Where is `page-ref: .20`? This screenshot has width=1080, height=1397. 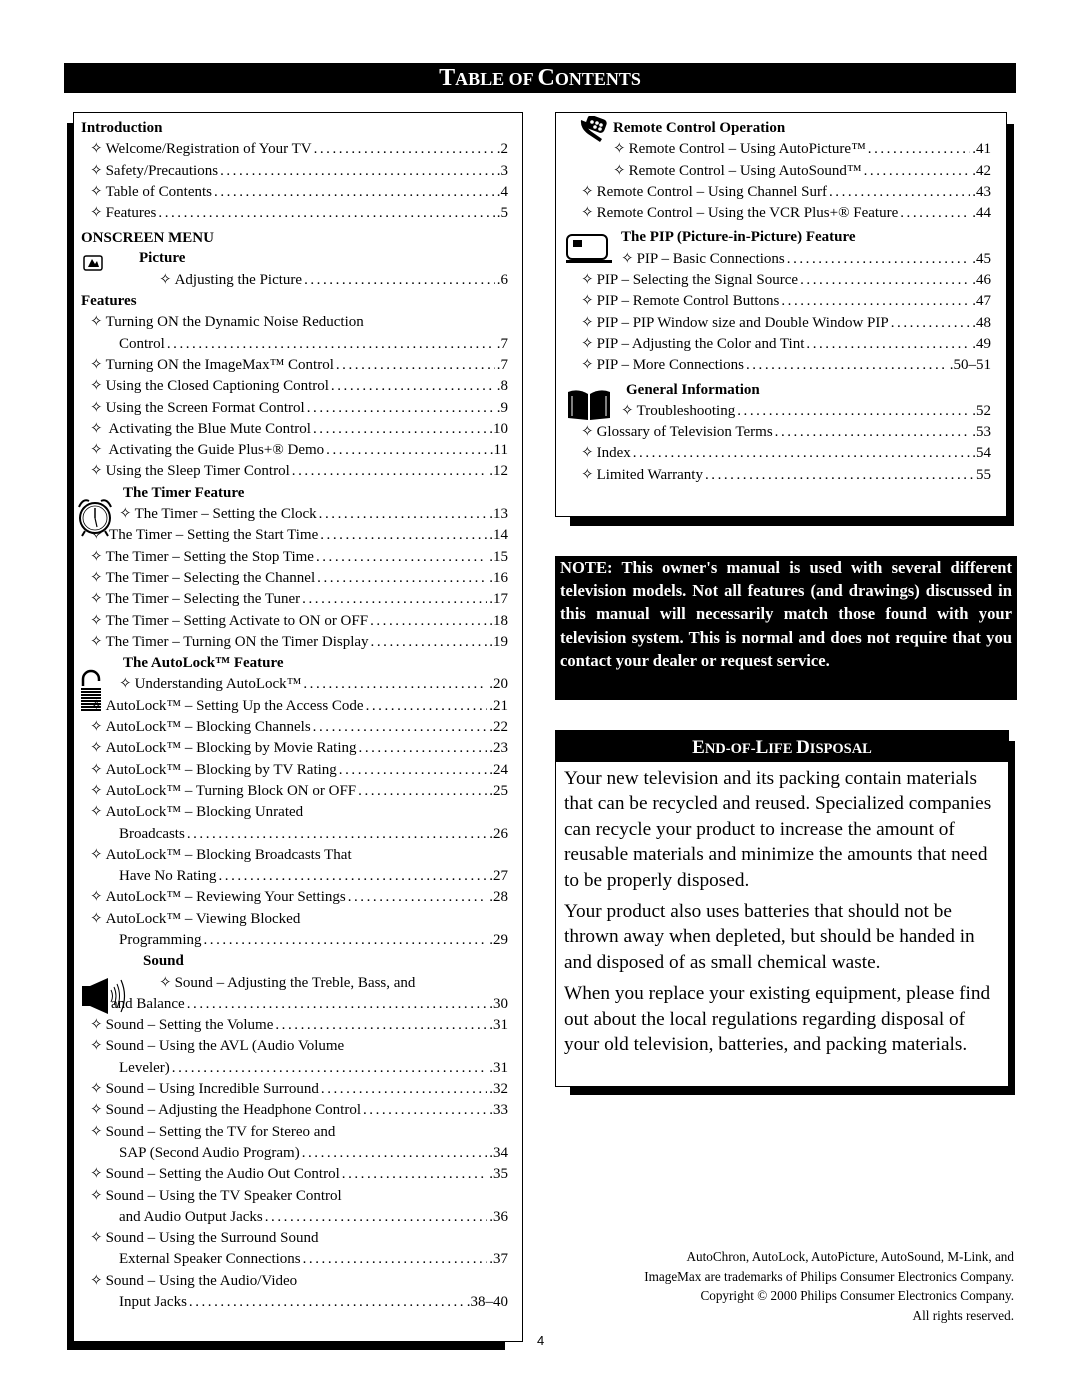
page-ref: .20 is located at coordinates (498, 684).